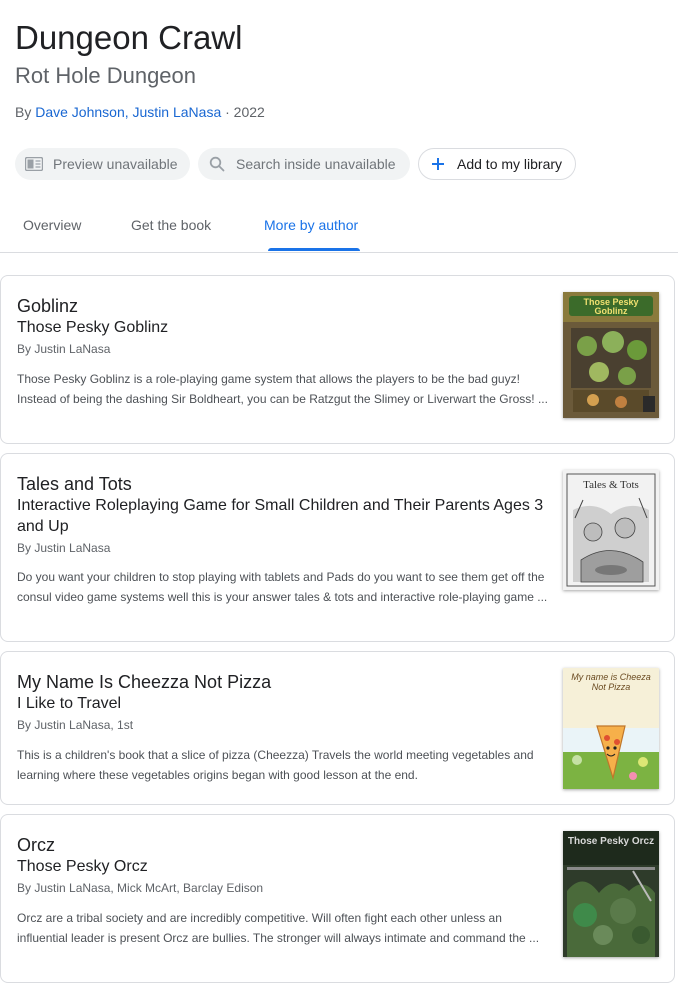 The image size is (678, 990). Describe the element at coordinates (311, 225) in the screenshot. I see `tab-more-by-author: More by author` at that location.